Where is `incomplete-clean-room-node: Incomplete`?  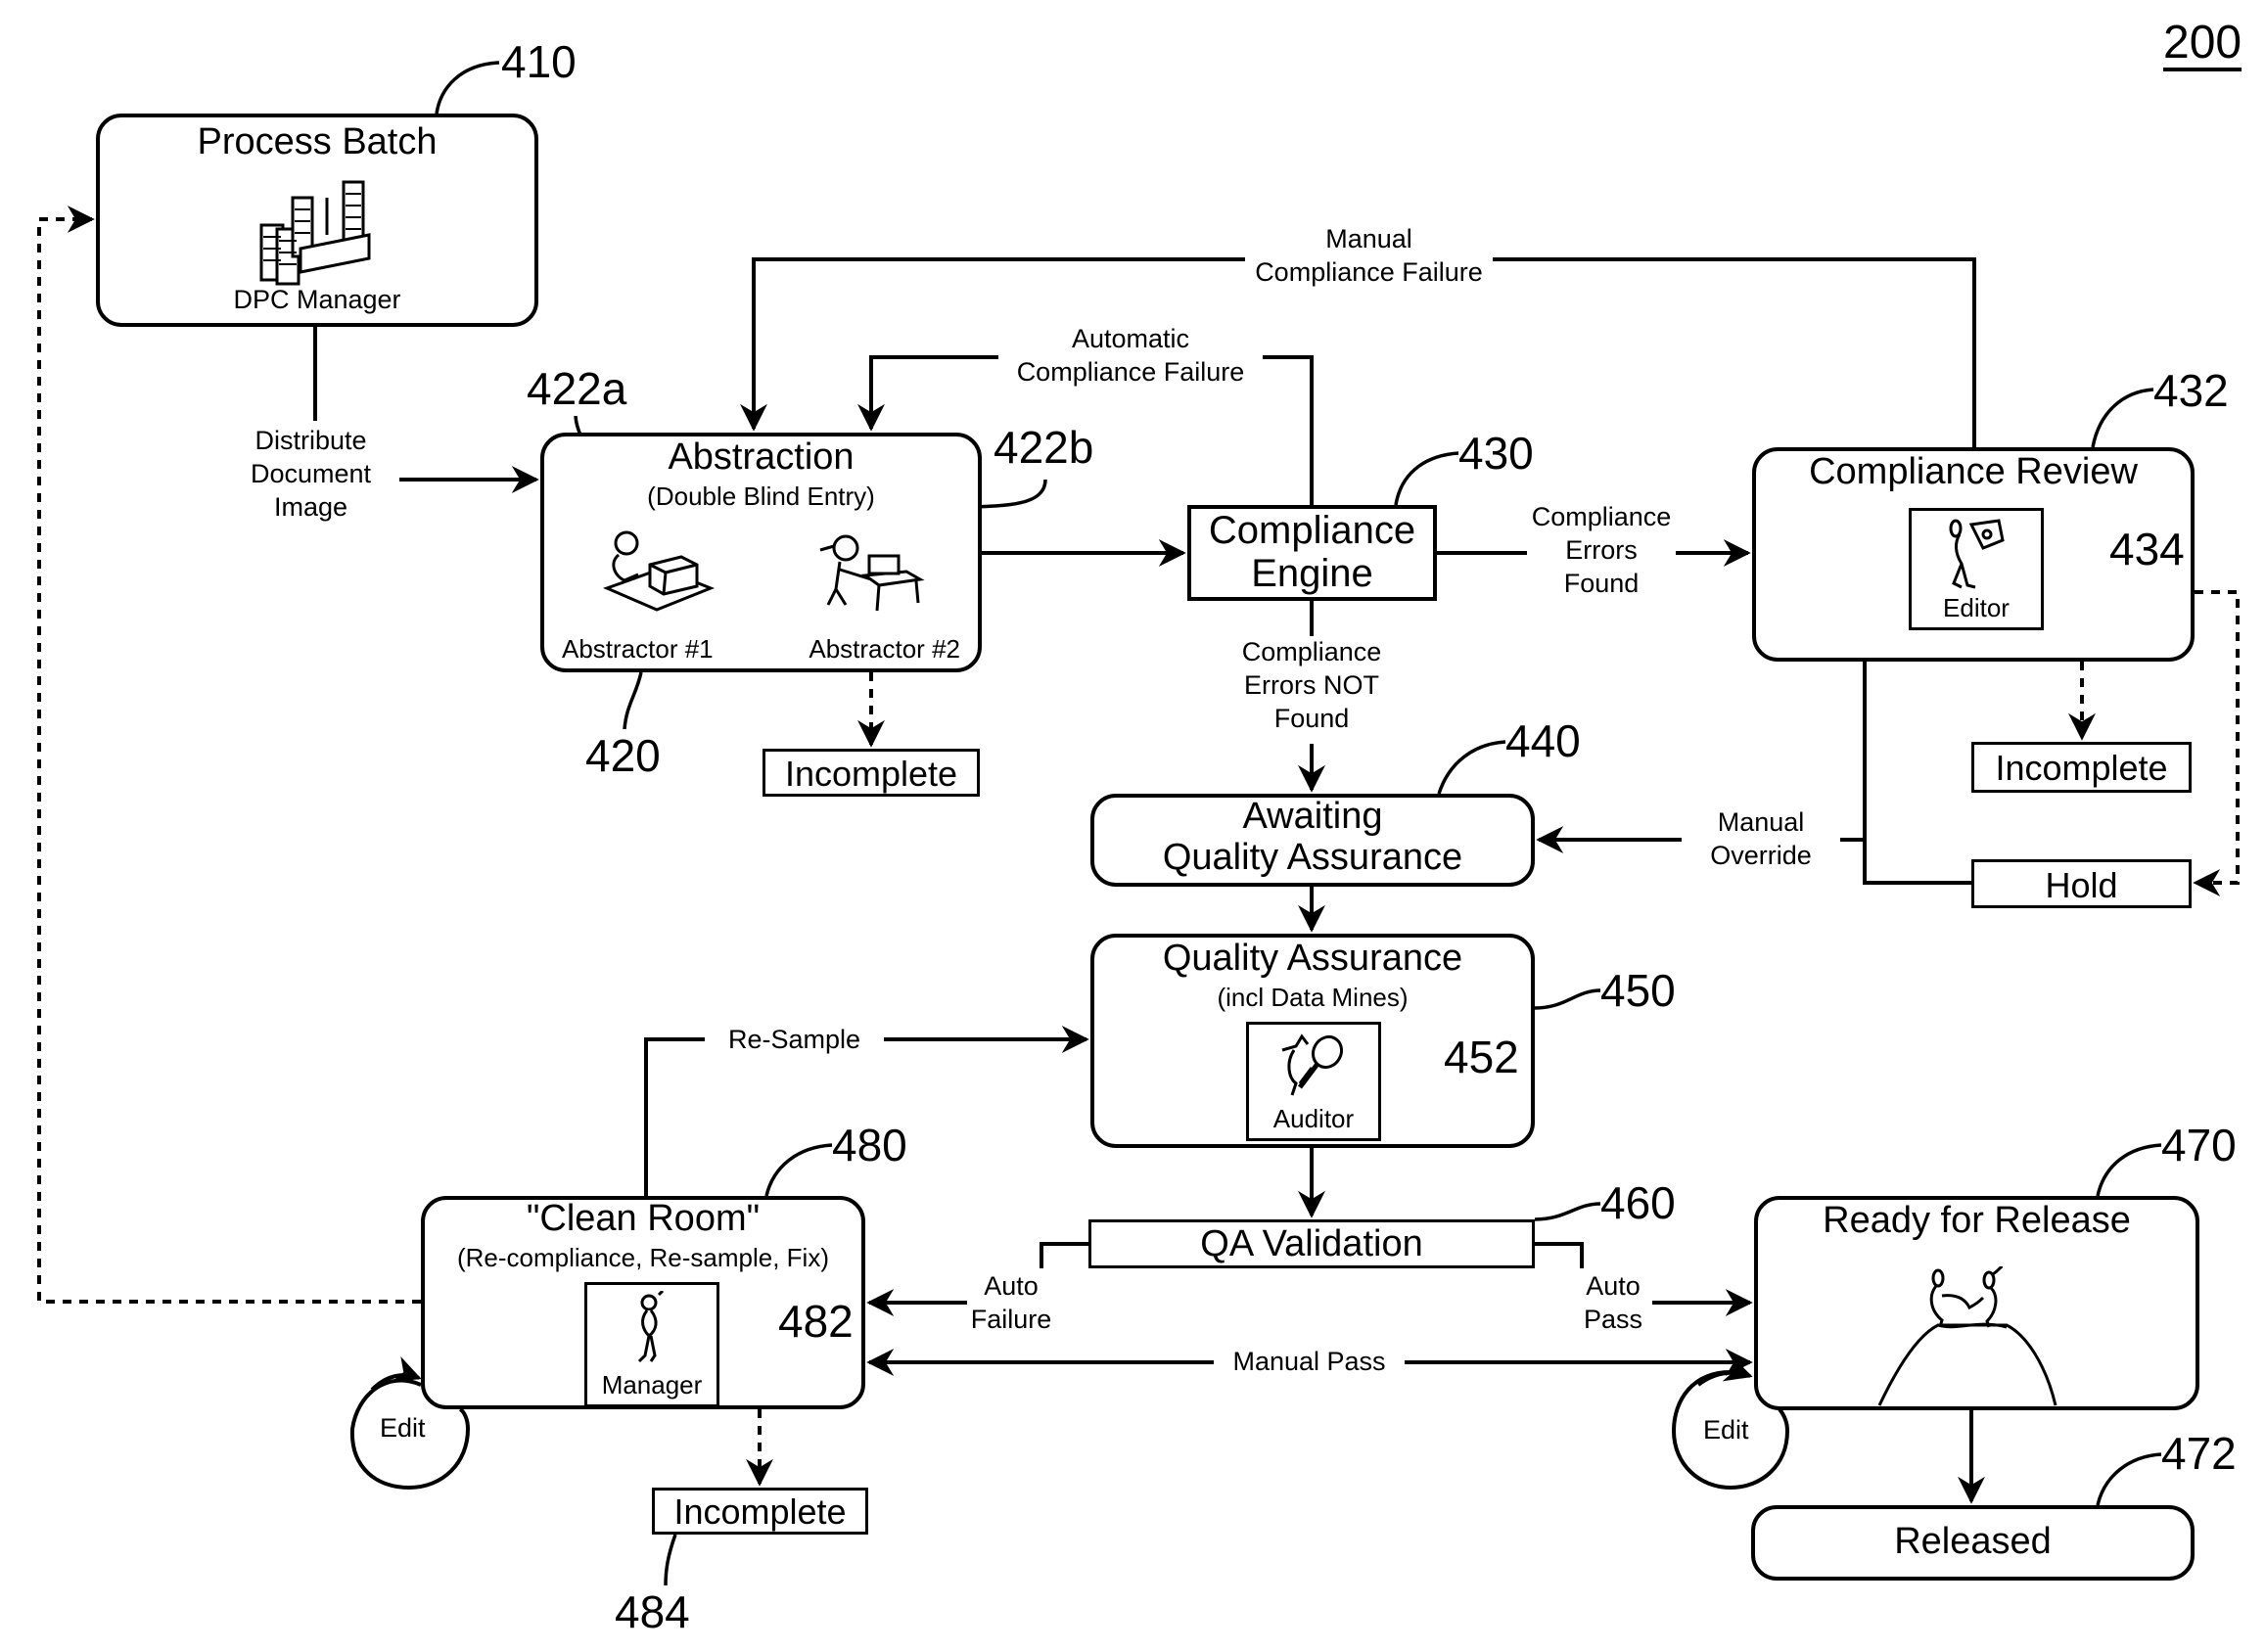 incomplete-clean-room-node: Incomplete is located at coordinates (760, 1511).